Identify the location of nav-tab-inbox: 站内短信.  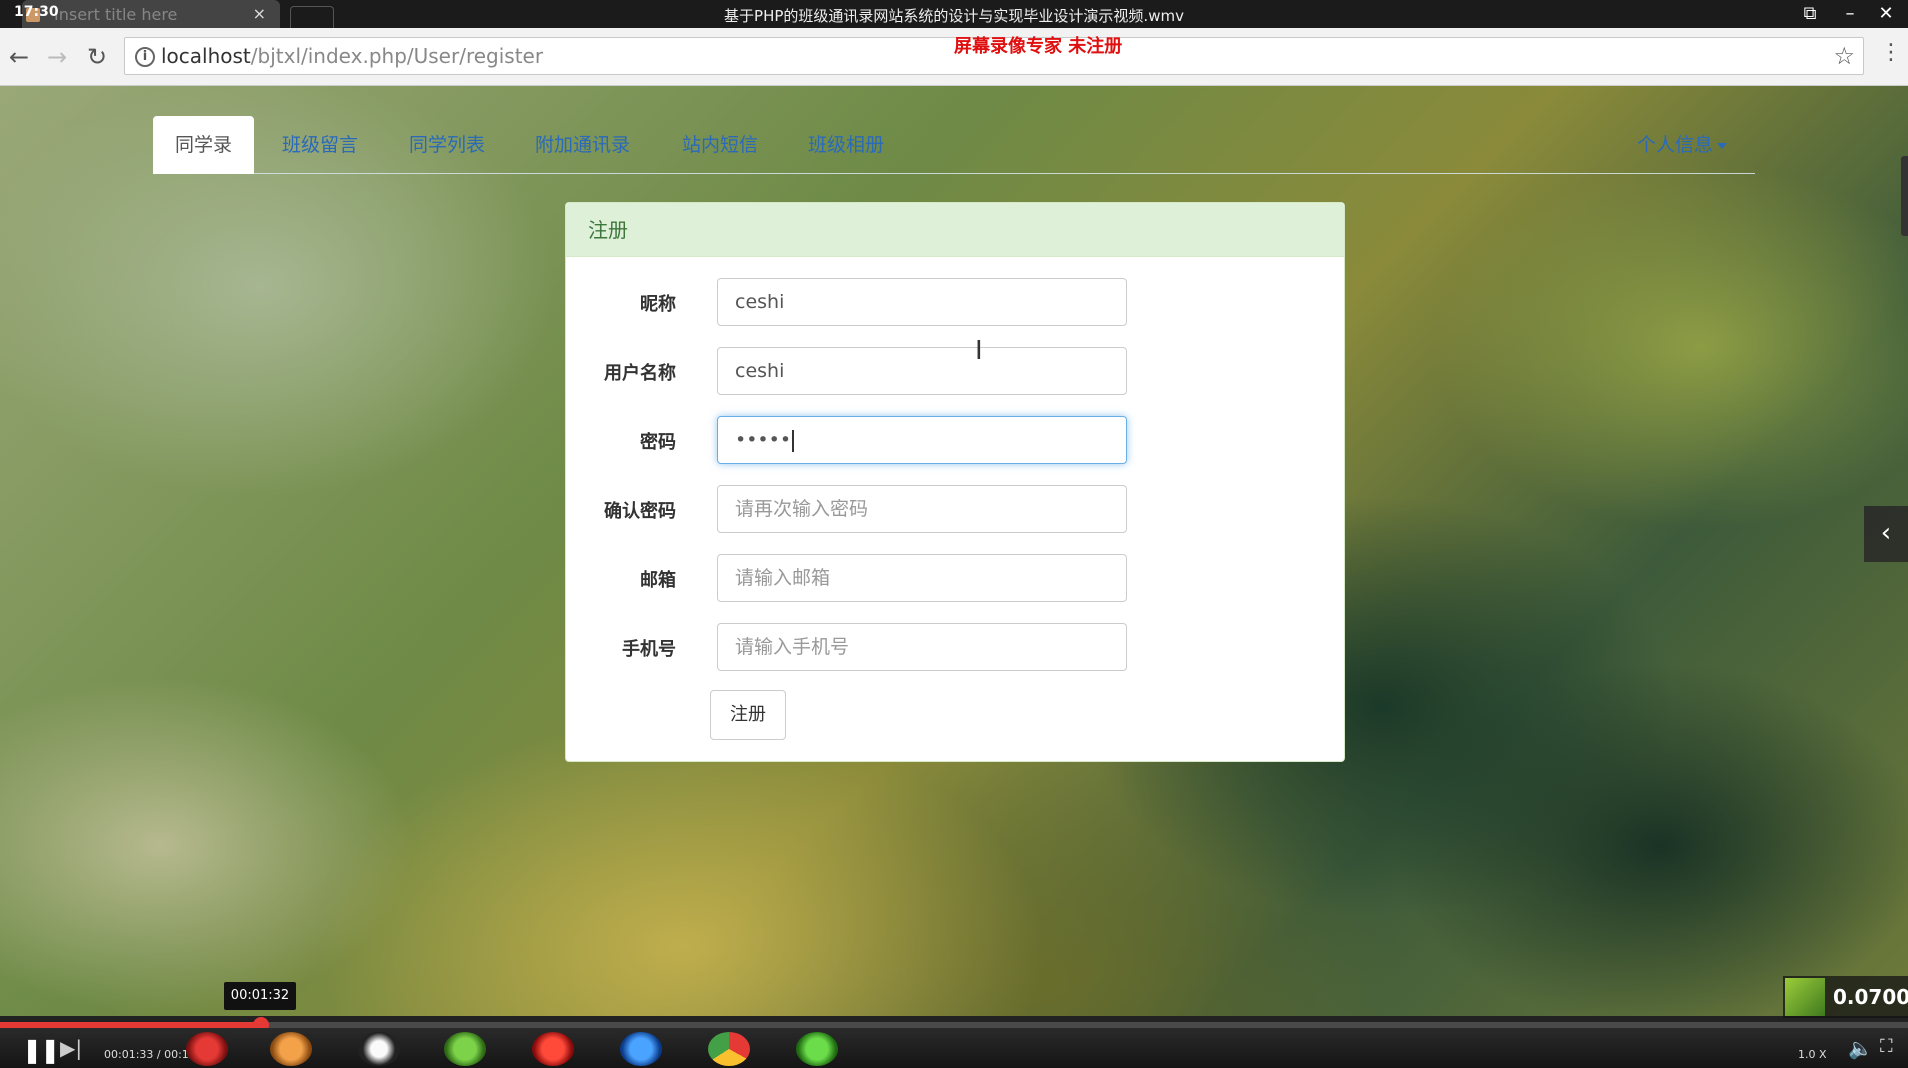
(720, 145).